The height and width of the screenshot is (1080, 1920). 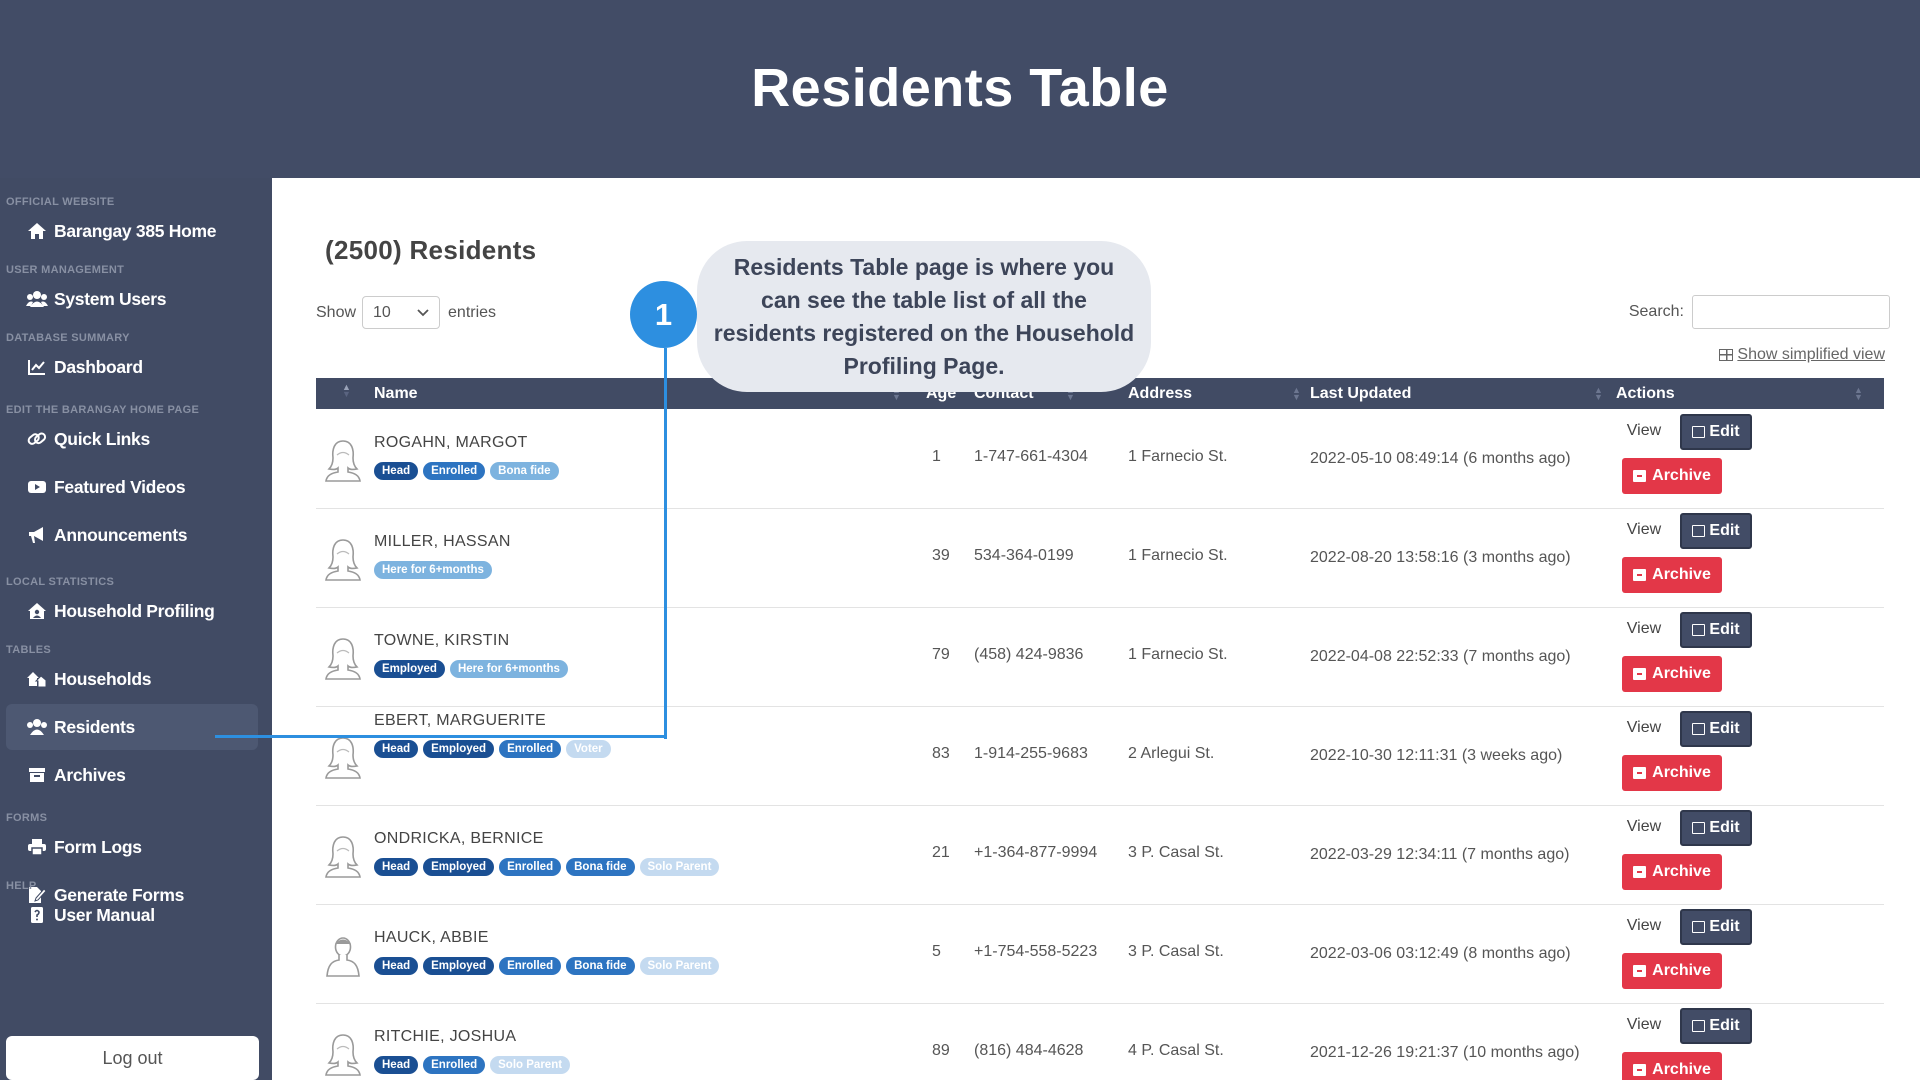 I want to click on sidebar-item-system-users: System Users, so click(x=132, y=299).